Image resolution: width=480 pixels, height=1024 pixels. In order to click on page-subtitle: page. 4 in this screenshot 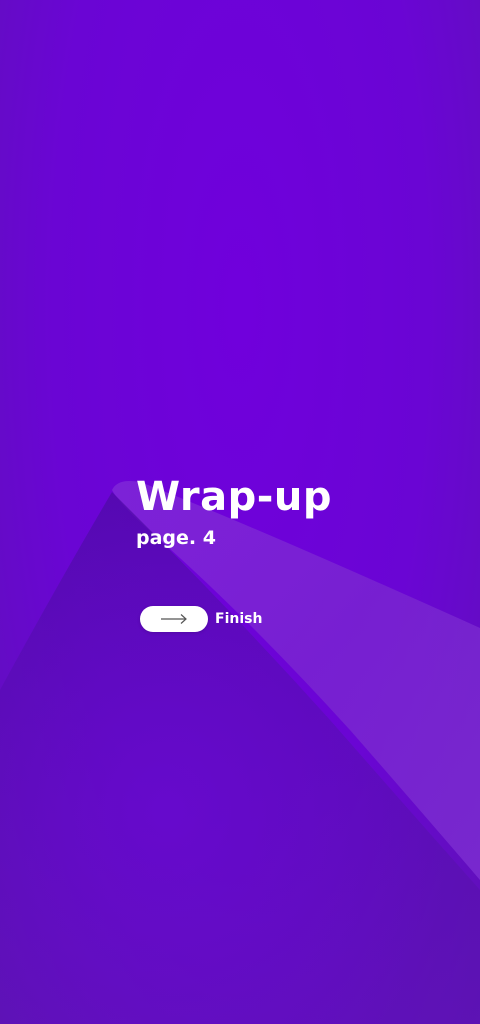, I will do `click(176, 538)`.